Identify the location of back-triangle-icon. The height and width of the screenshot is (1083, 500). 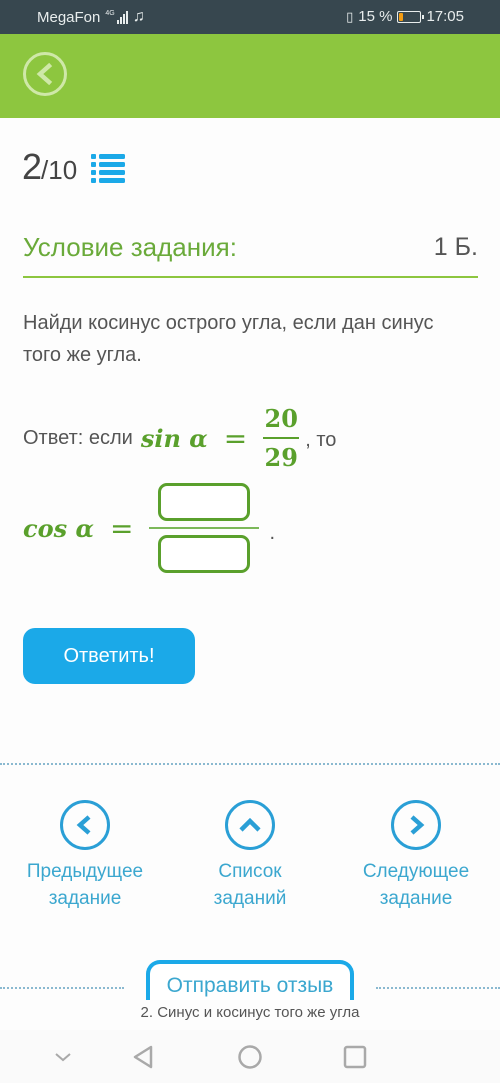
(143, 1057).